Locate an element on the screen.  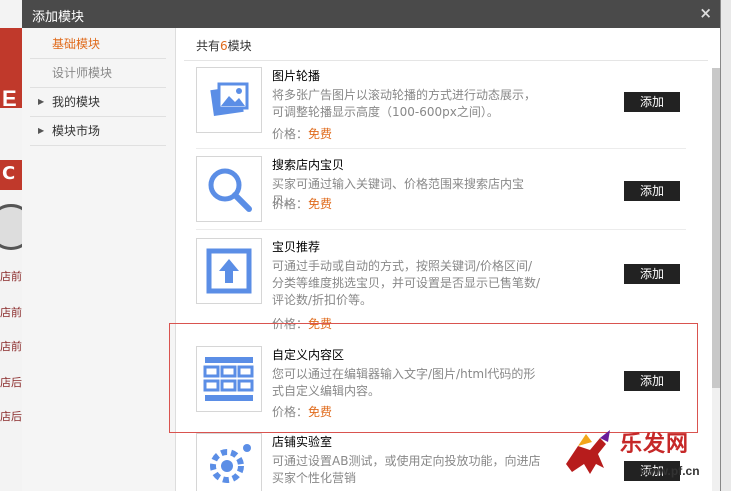
module-name: 店铺实验室 is located at coordinates (302, 442).